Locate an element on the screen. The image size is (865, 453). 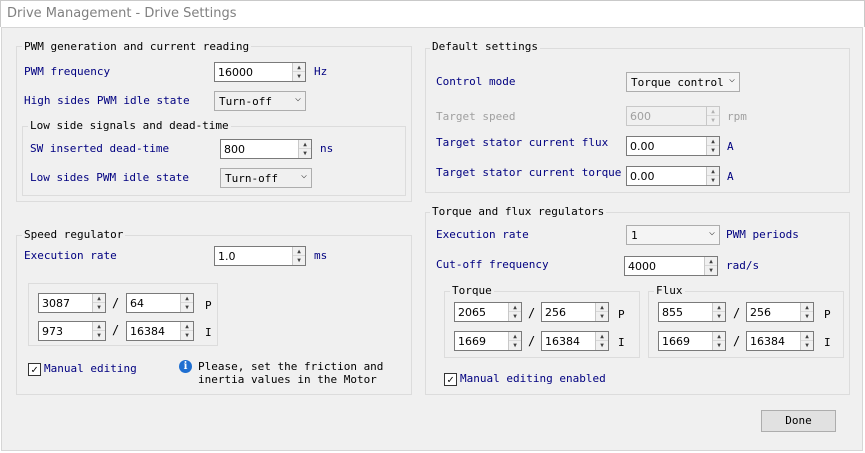
torque-i-denominator-stepper: 16384 ▲ ▼ is located at coordinates (575, 341).